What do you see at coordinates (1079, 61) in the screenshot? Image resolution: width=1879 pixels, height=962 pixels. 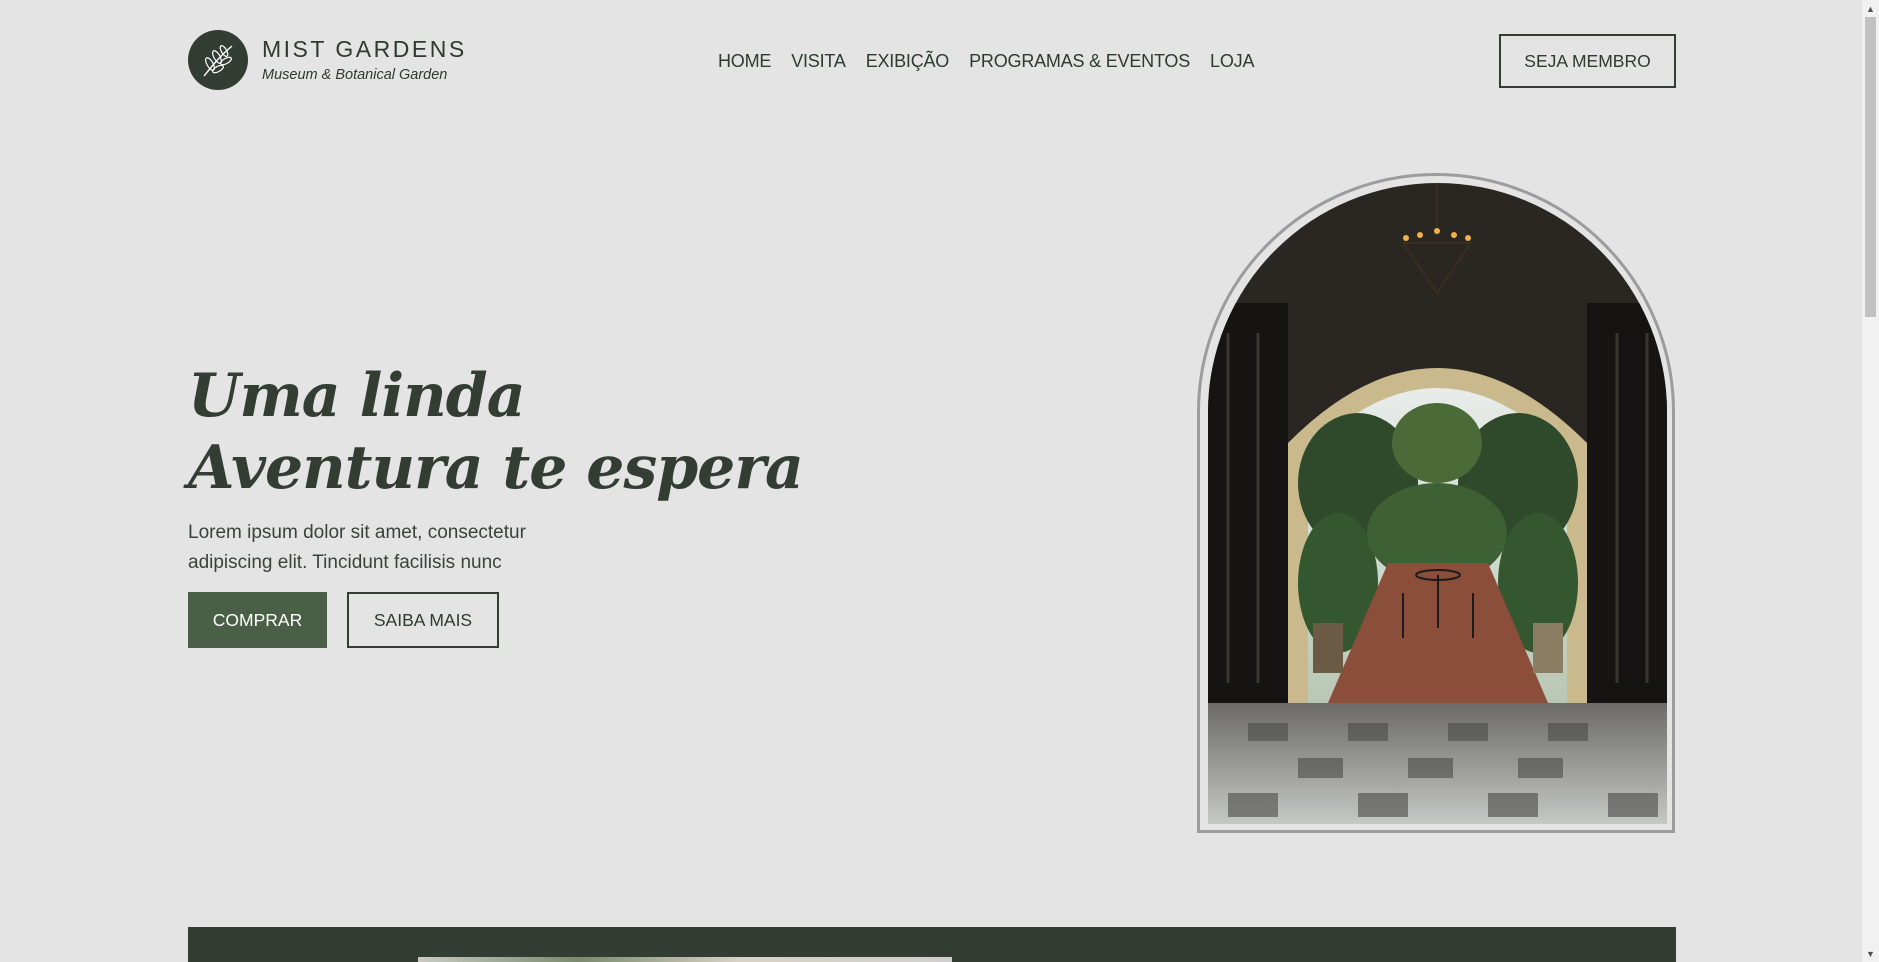 I see `nav-programas-eventos: PROGRAMAS & EVENTOS` at bounding box center [1079, 61].